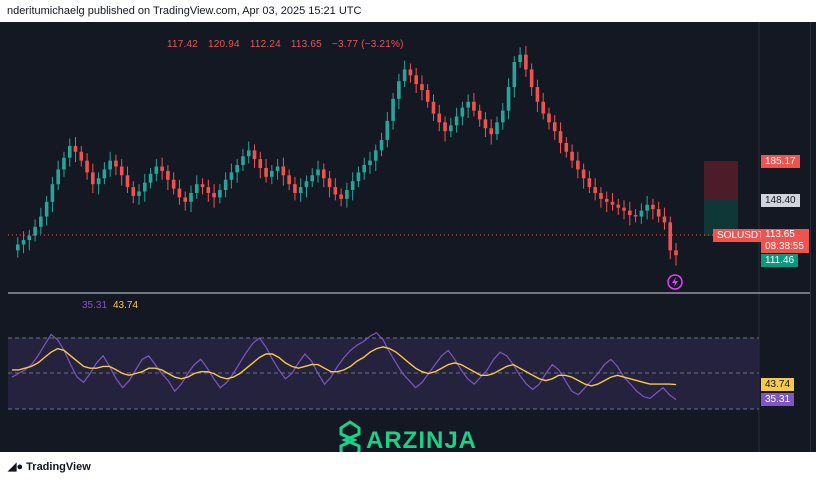  I want to click on current-price-tag: 113.65 08:38:55, so click(785, 241).